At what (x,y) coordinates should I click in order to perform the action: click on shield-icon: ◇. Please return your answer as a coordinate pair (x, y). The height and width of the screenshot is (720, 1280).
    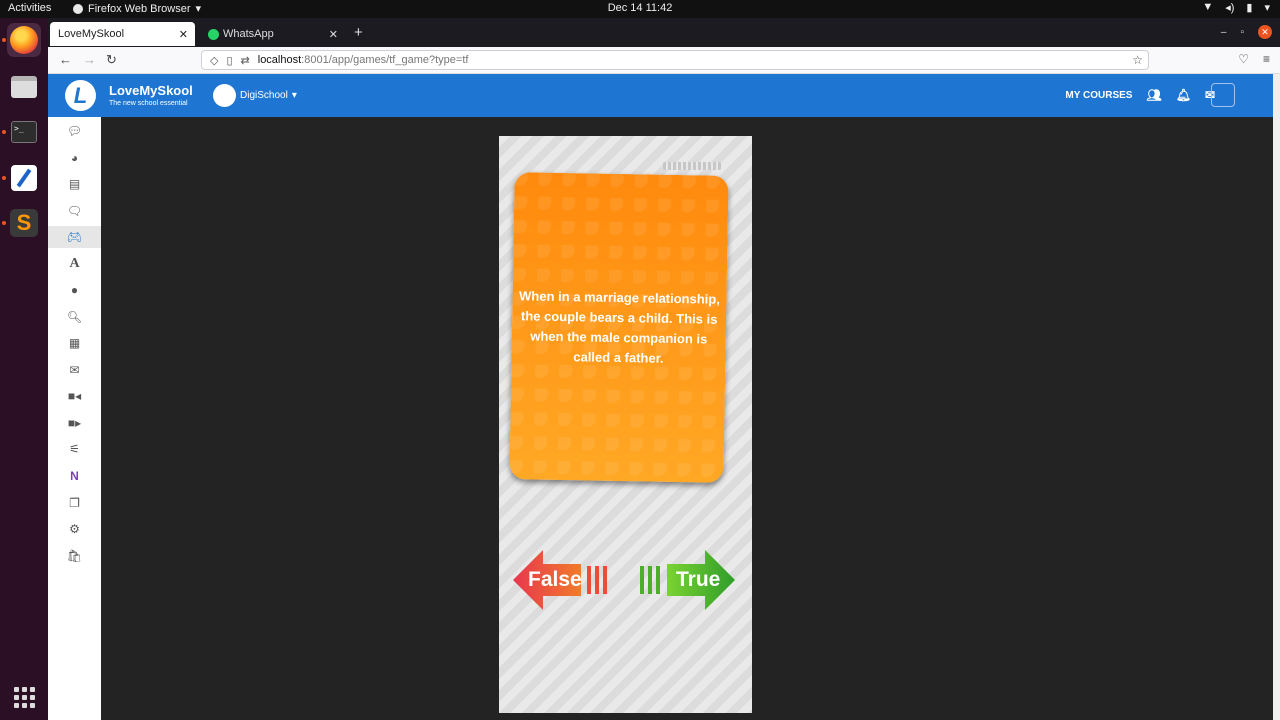
    Looking at the image, I should click on (214, 60).